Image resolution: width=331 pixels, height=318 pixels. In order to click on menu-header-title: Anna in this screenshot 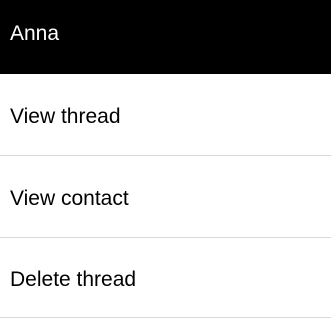, I will do `click(35, 33)`.